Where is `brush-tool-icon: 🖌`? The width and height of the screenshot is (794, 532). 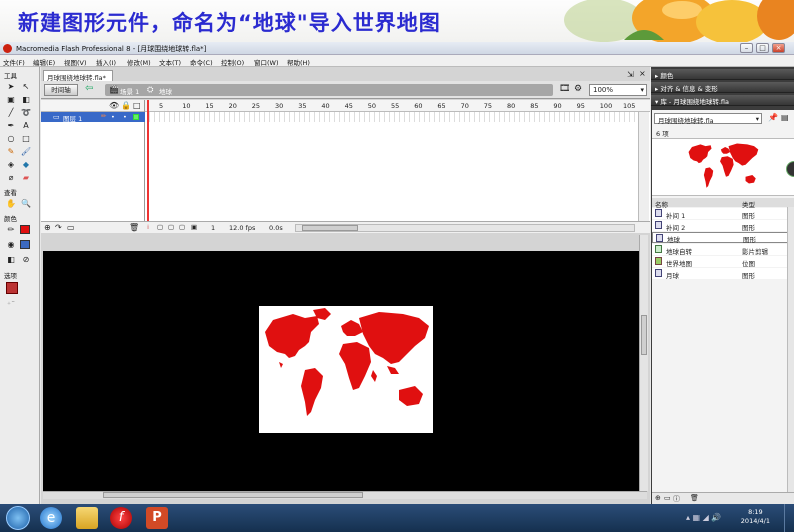 brush-tool-icon: 🖌 is located at coordinates (26, 151).